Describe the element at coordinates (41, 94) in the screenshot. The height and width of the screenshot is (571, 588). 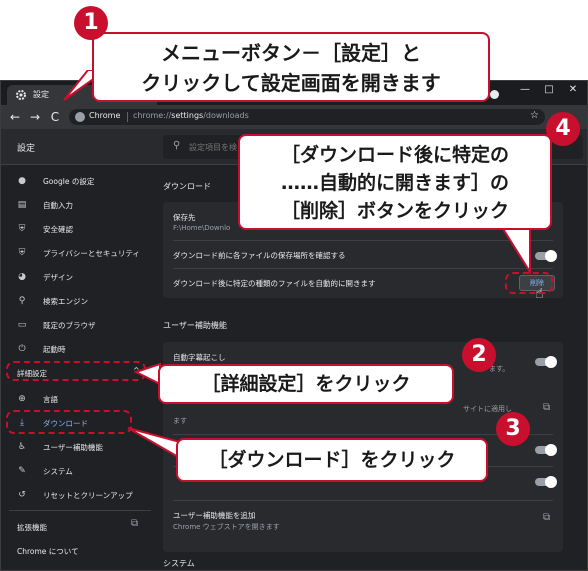
I see `tab-title: 設定` at that location.